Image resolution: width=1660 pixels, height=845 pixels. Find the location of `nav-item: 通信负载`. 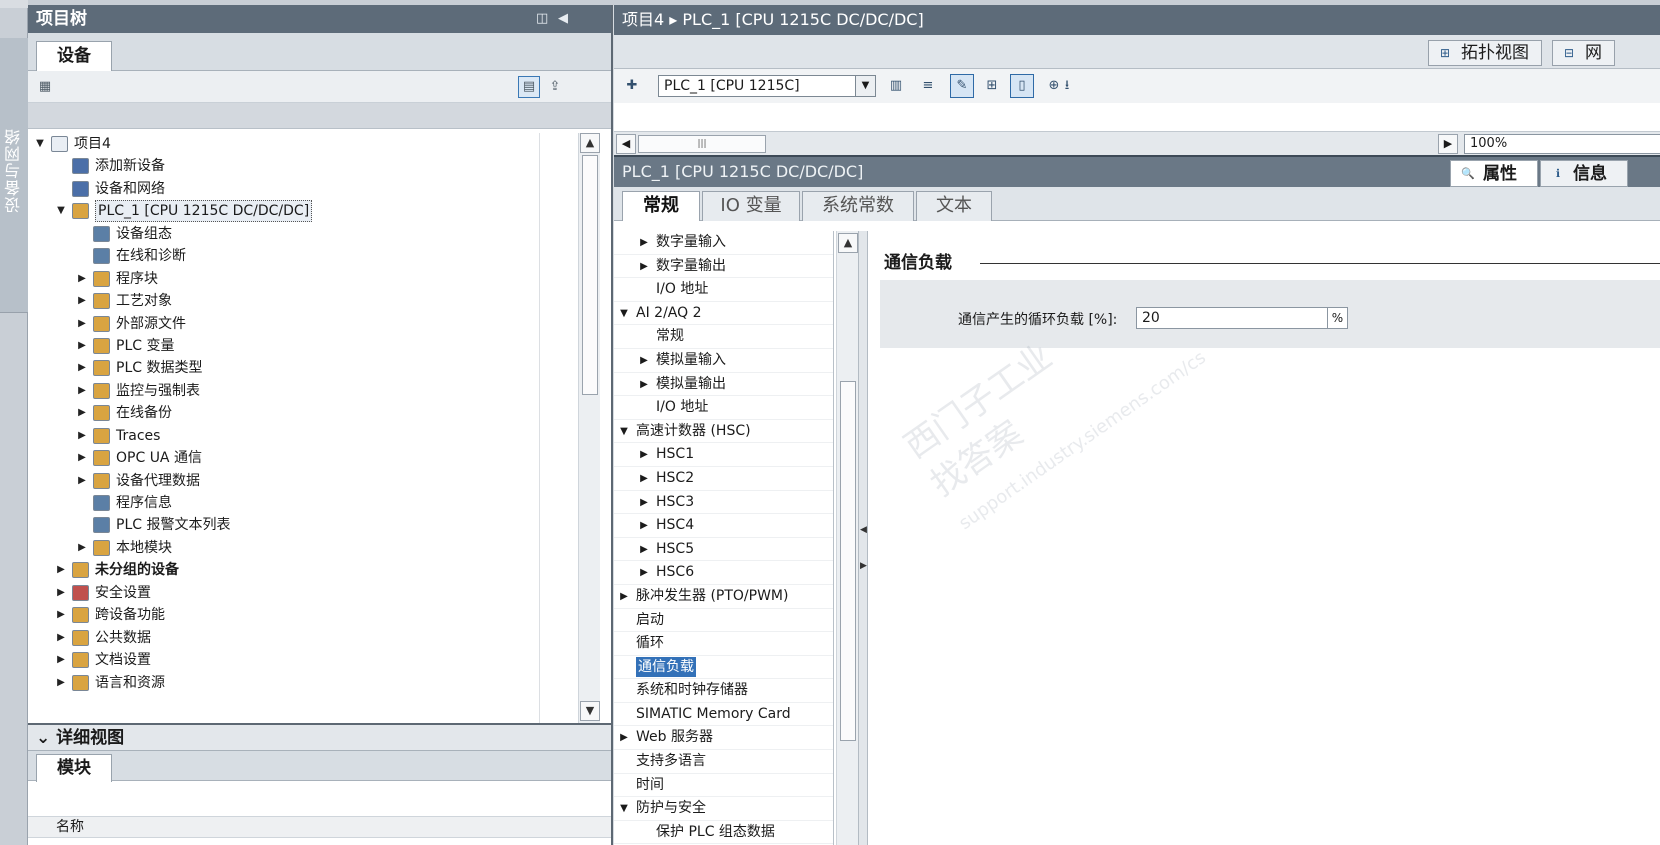

nav-item: 通信负载 is located at coordinates (723, 668).